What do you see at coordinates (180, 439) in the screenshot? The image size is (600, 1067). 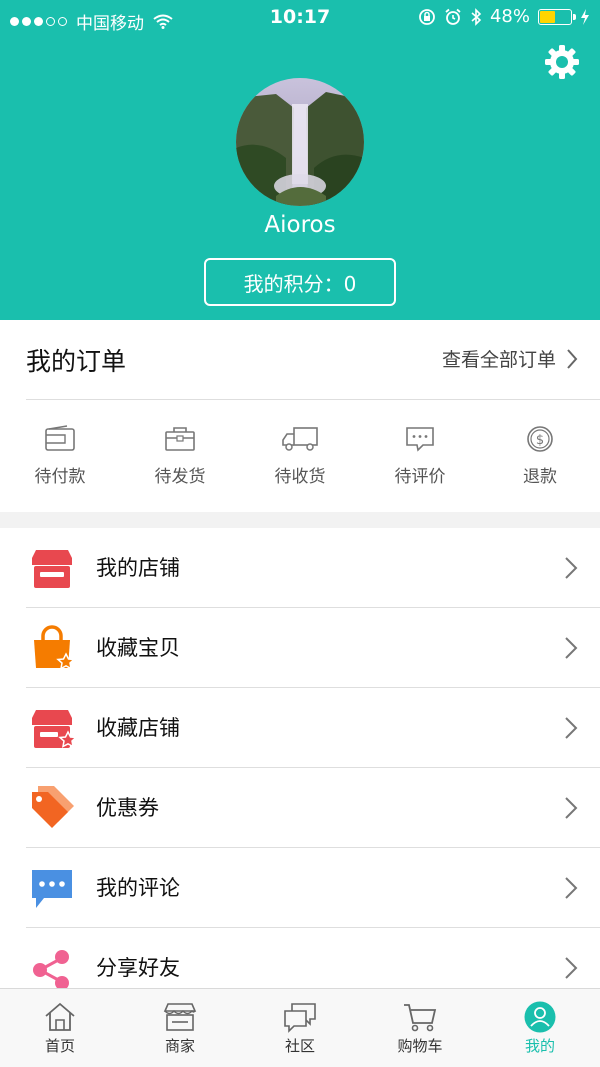 I see `package-icon` at bounding box center [180, 439].